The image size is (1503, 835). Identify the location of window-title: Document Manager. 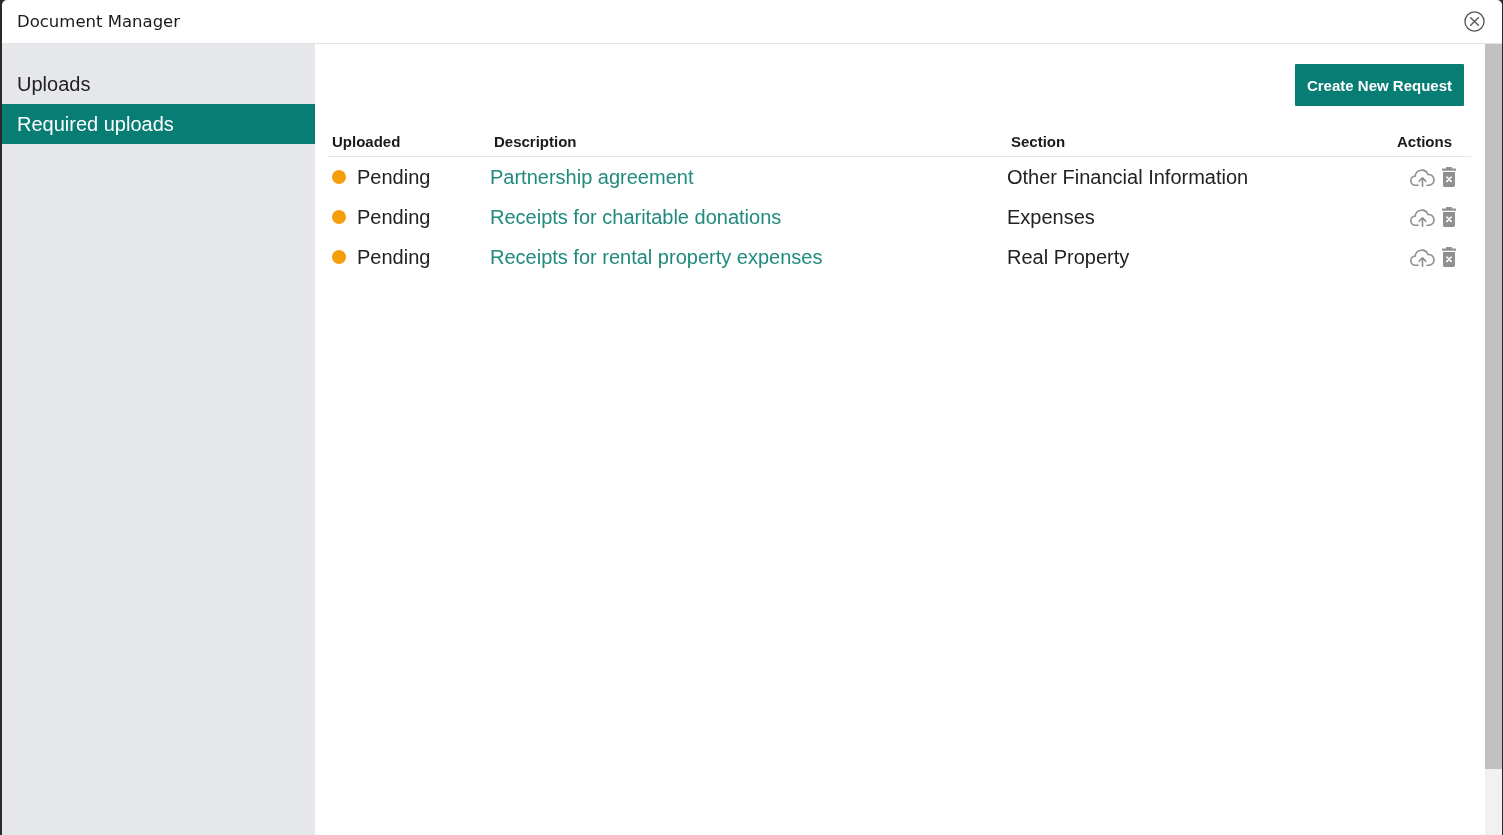
(99, 21).